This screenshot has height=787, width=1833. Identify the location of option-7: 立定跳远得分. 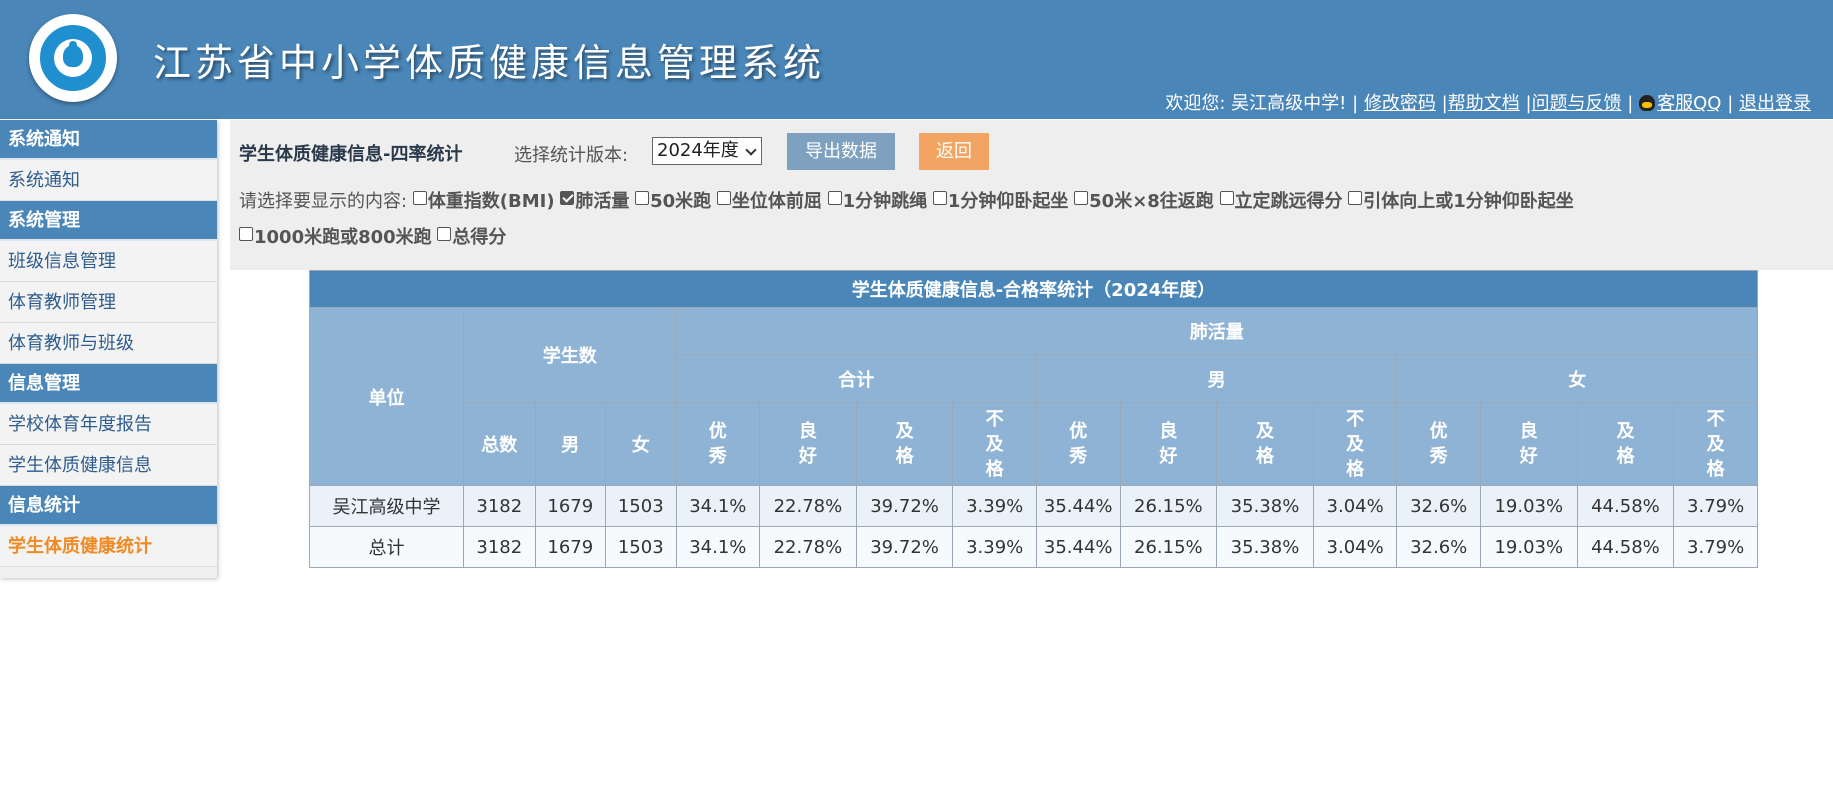
(1281, 201).